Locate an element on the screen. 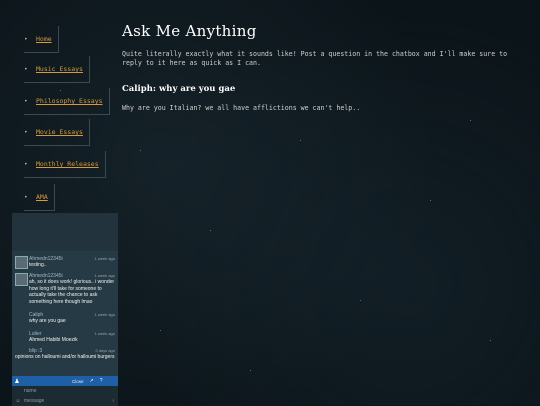 The image size is (540, 406). external-link-icon: ↗ is located at coordinates (92, 381).